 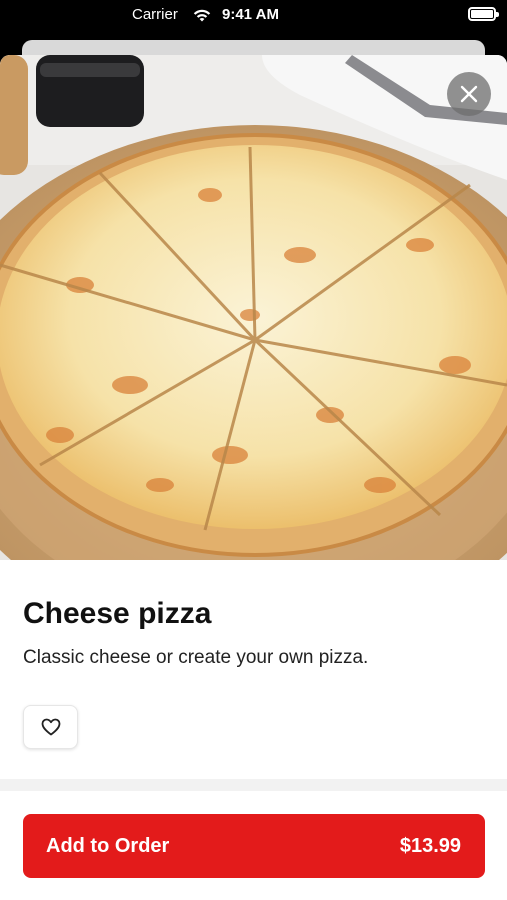 I want to click on battery-icon, so click(x=483, y=14).